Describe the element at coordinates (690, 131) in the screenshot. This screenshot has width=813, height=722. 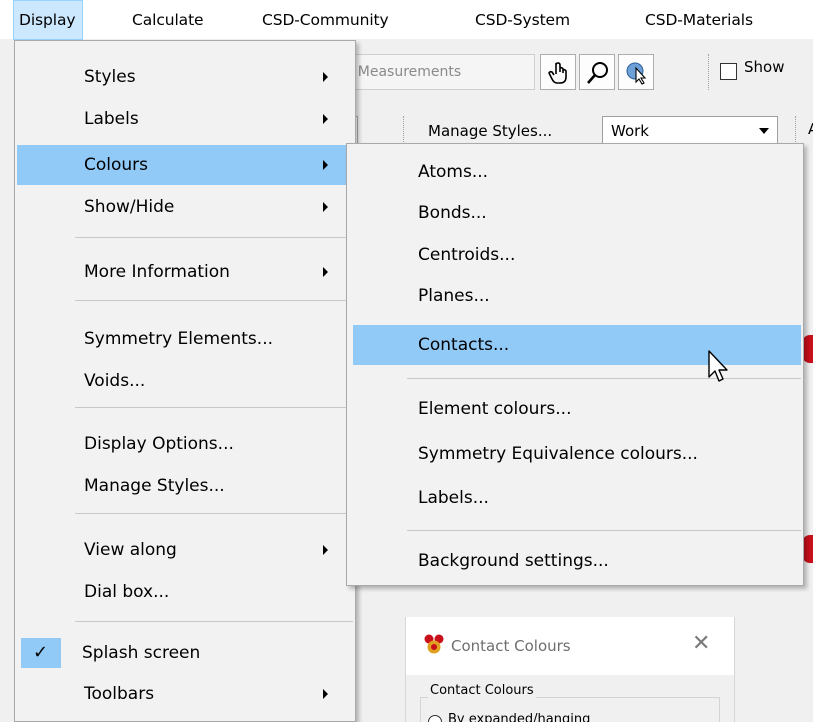
I see `style-combo: Work` at that location.